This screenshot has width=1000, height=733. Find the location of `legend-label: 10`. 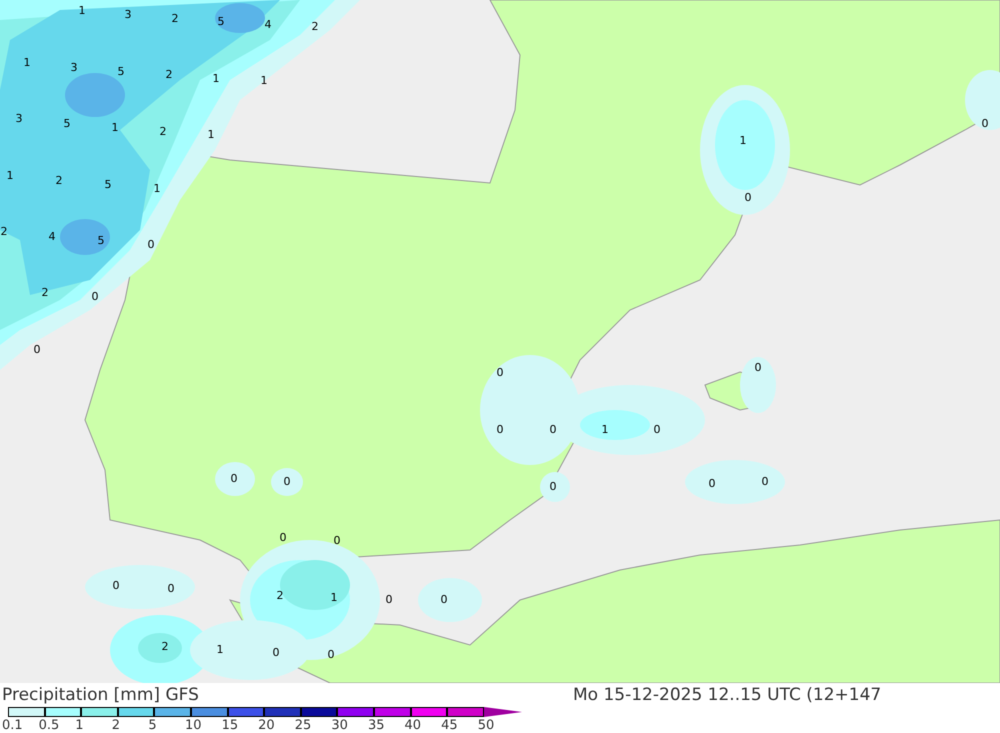

legend-label: 10 is located at coordinates (193, 725).